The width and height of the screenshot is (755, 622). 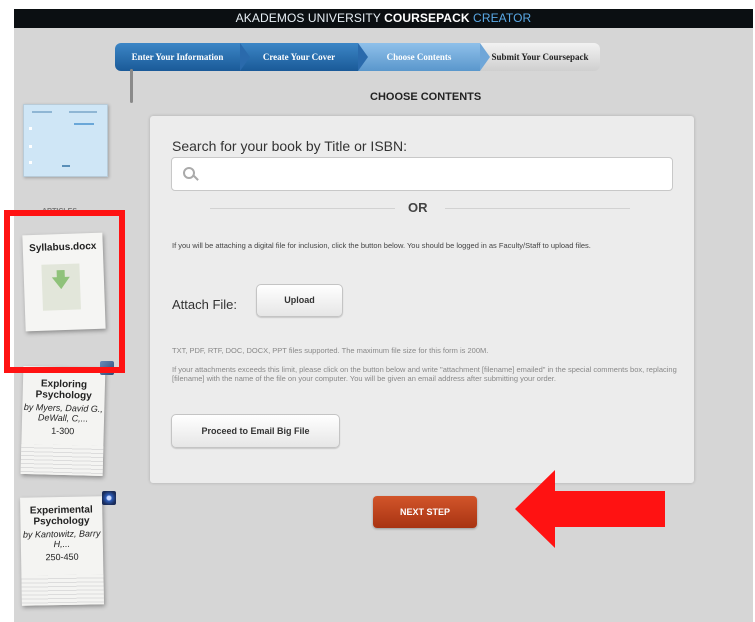 I want to click on annotation-arrow-icon, so click(x=590, y=509).